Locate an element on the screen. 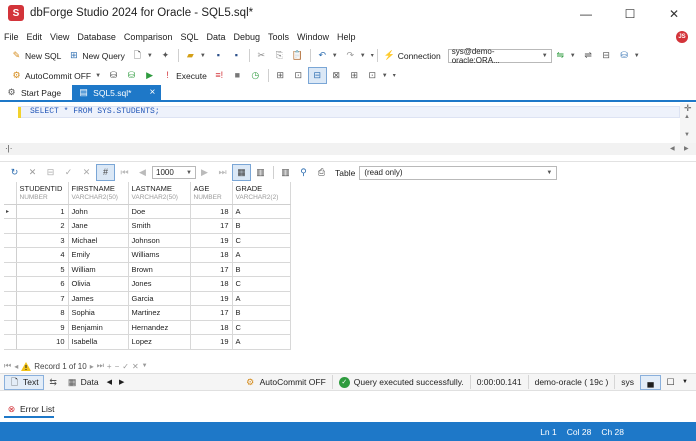 This screenshot has height=441, width=696. sql-editor: SELECT * FROM SYS.STUDENTS; ✛ ▲ ▼ is located at coordinates (348, 123).